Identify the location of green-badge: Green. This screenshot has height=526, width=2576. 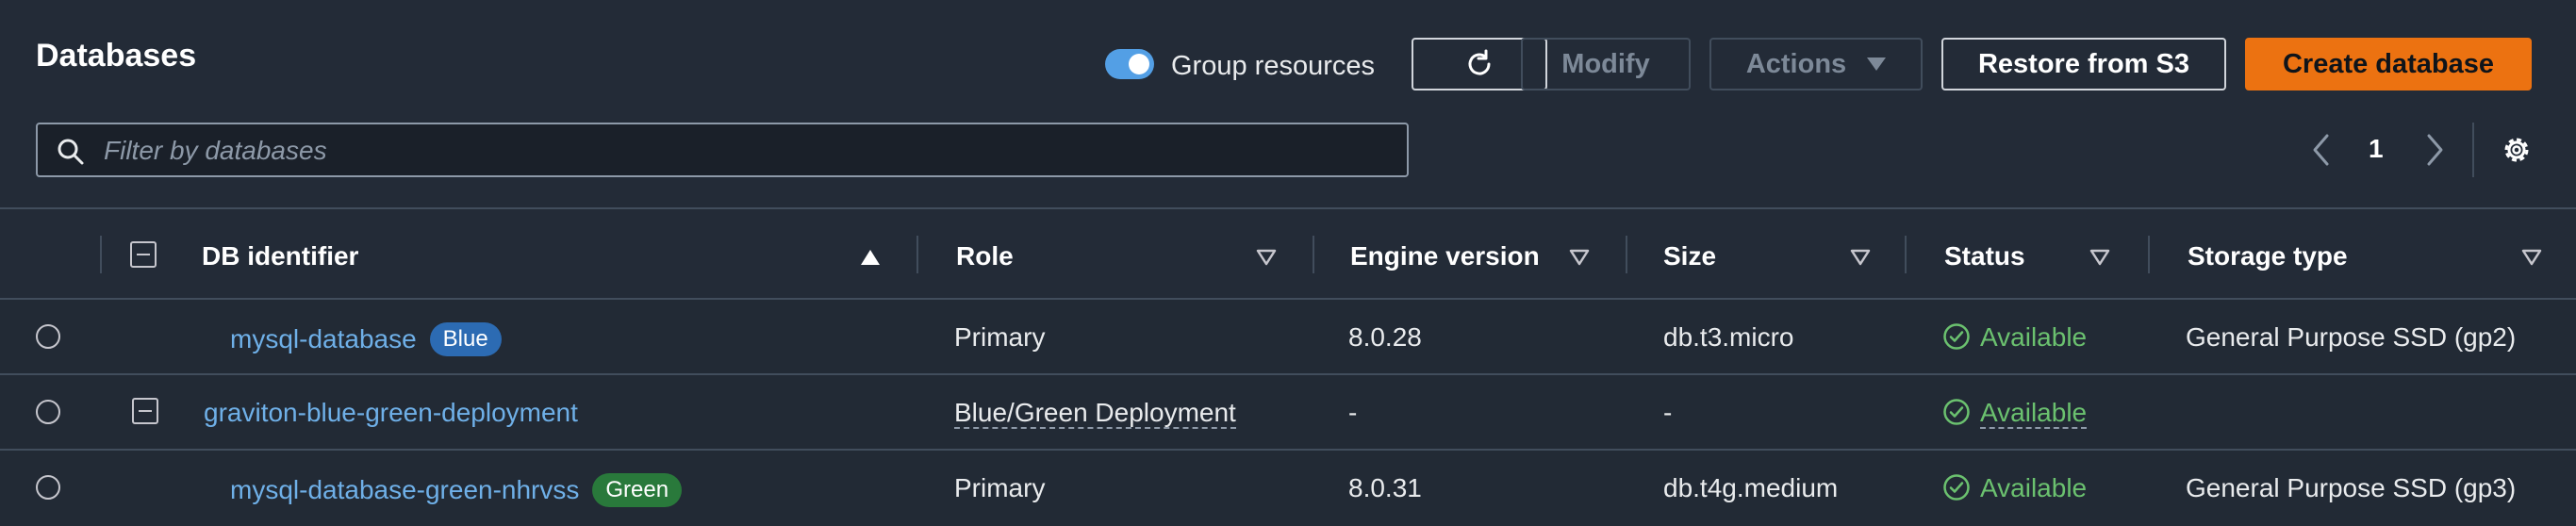
(637, 490).